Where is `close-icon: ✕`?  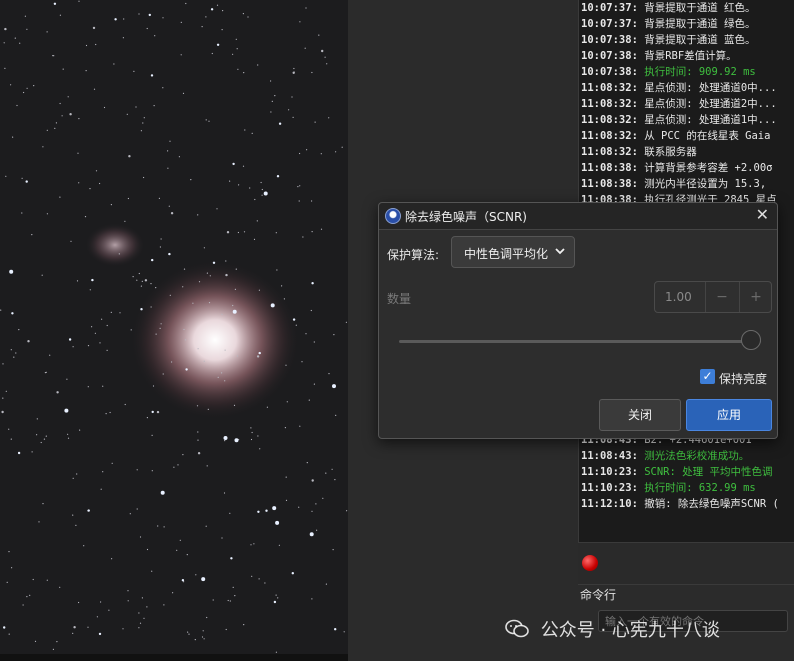
close-icon: ✕ is located at coordinates (762, 214).